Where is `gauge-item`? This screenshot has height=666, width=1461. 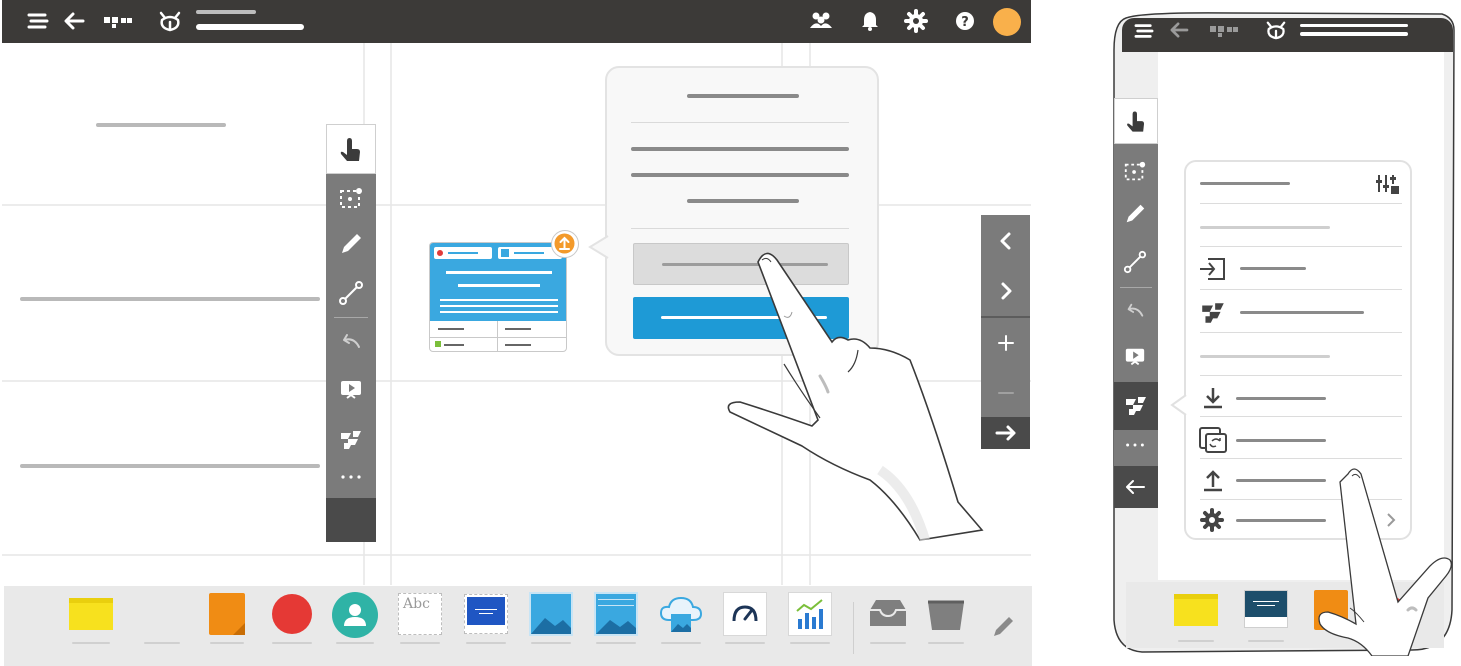 gauge-item is located at coordinates (745, 614).